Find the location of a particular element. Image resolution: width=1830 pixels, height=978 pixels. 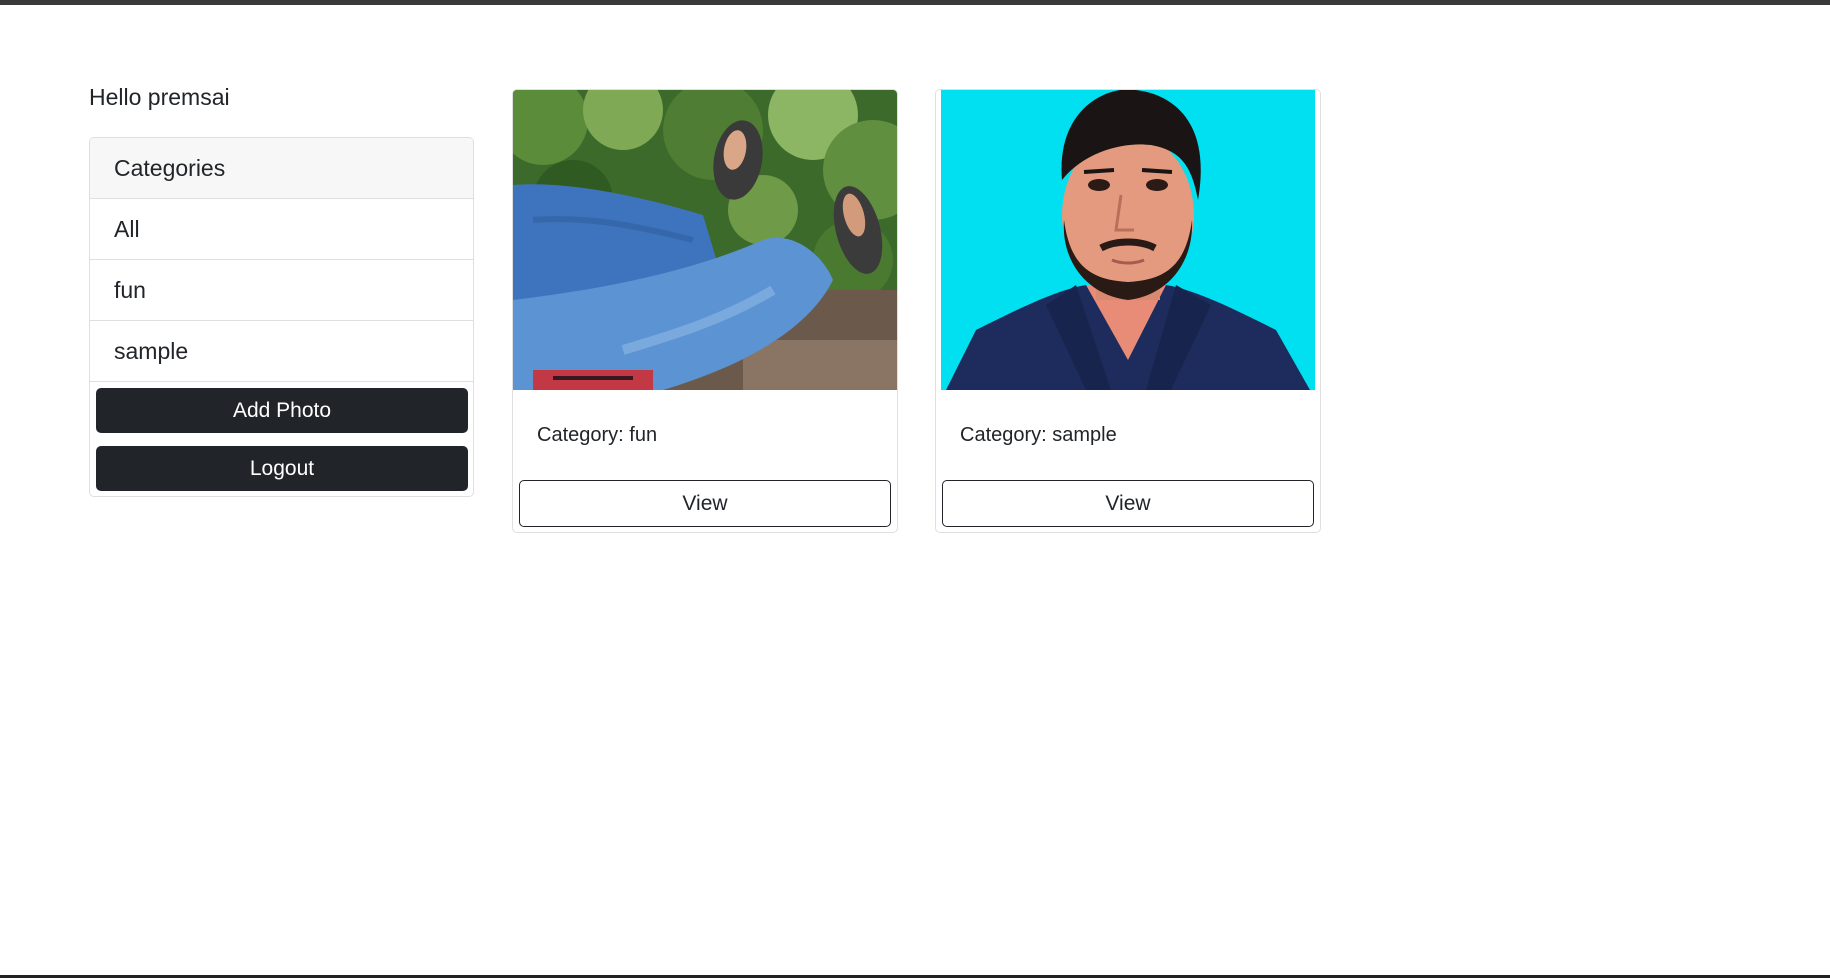

photo-category-label: Category: fun is located at coordinates (597, 435).